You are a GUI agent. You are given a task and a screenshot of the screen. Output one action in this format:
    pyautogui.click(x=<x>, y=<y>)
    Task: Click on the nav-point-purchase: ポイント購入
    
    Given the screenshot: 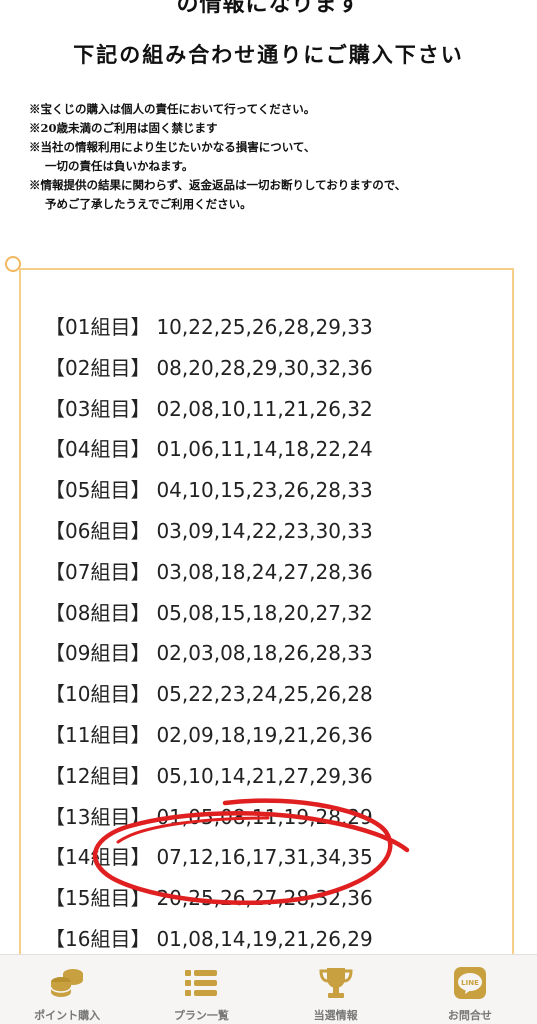 What is the action you would take?
    pyautogui.click(x=67, y=989)
    